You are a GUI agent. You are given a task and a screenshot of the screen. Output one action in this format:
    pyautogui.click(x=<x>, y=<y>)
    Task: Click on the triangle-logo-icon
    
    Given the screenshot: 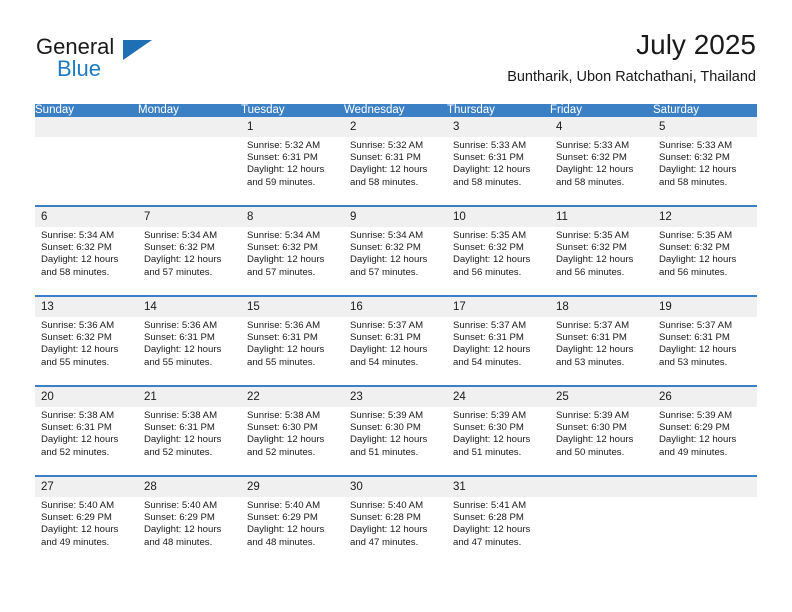 What is the action you would take?
    pyautogui.click(x=137, y=50)
    